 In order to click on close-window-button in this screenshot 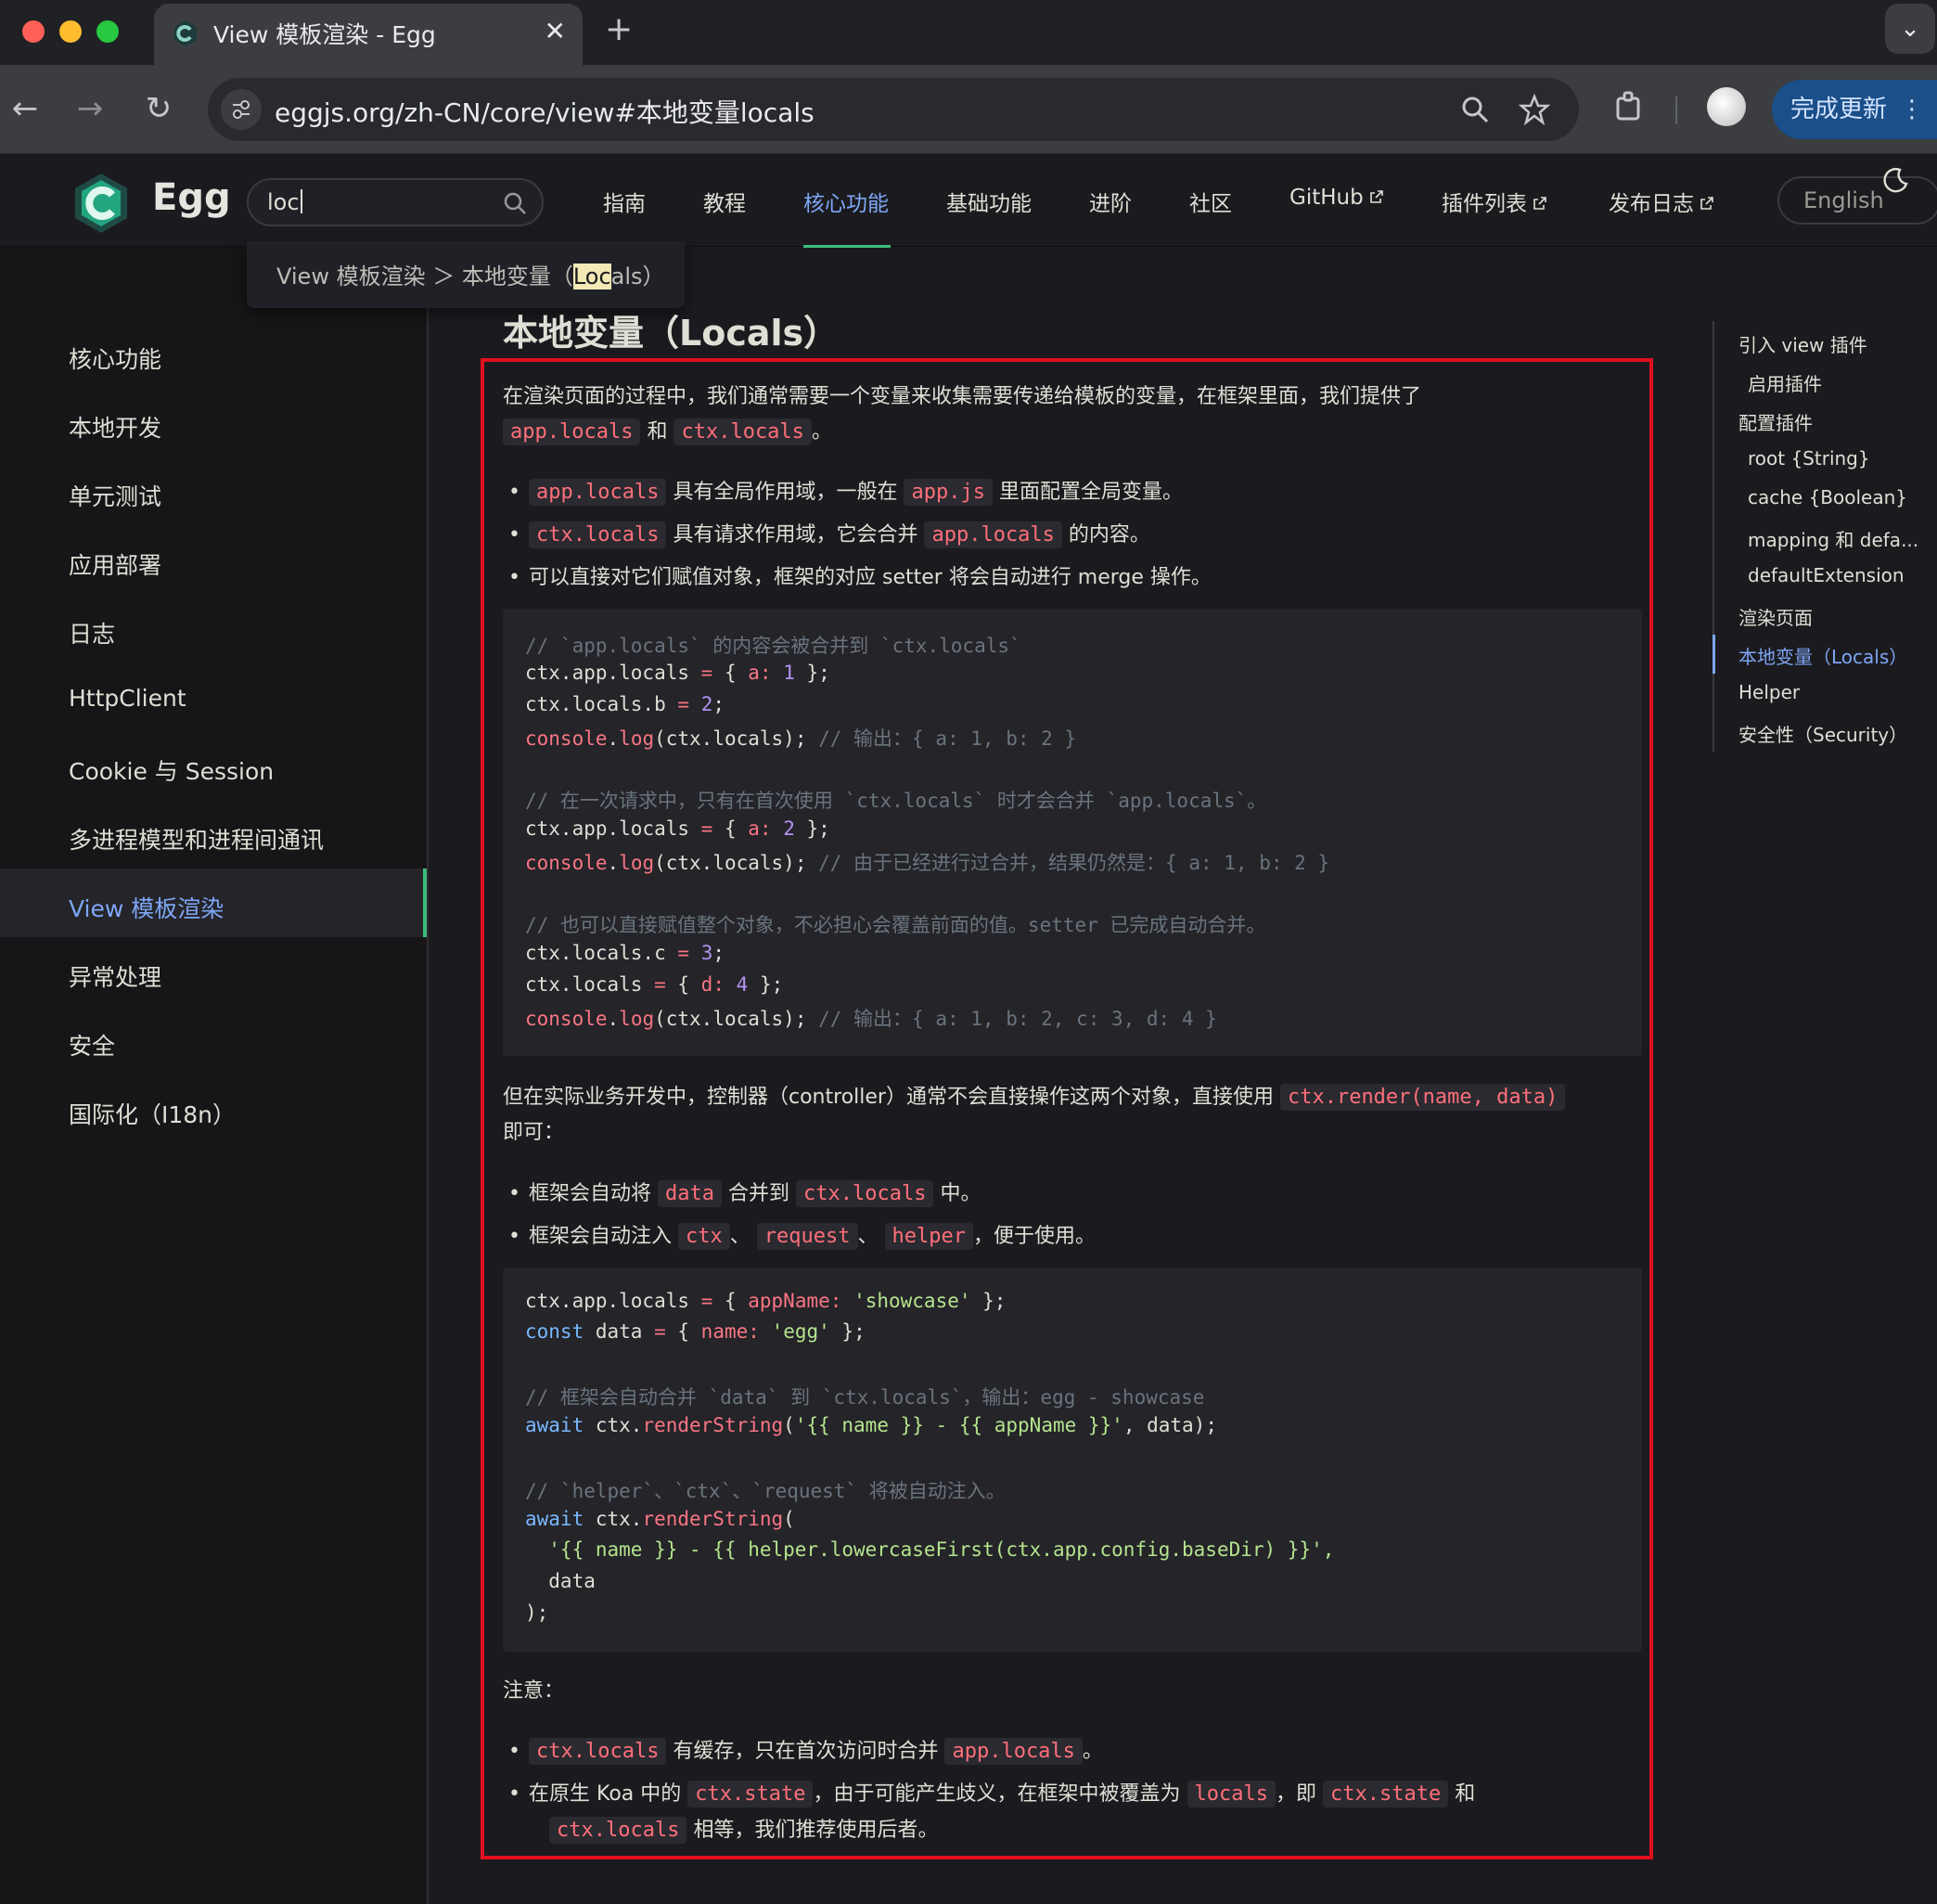, I will do `click(33, 31)`.